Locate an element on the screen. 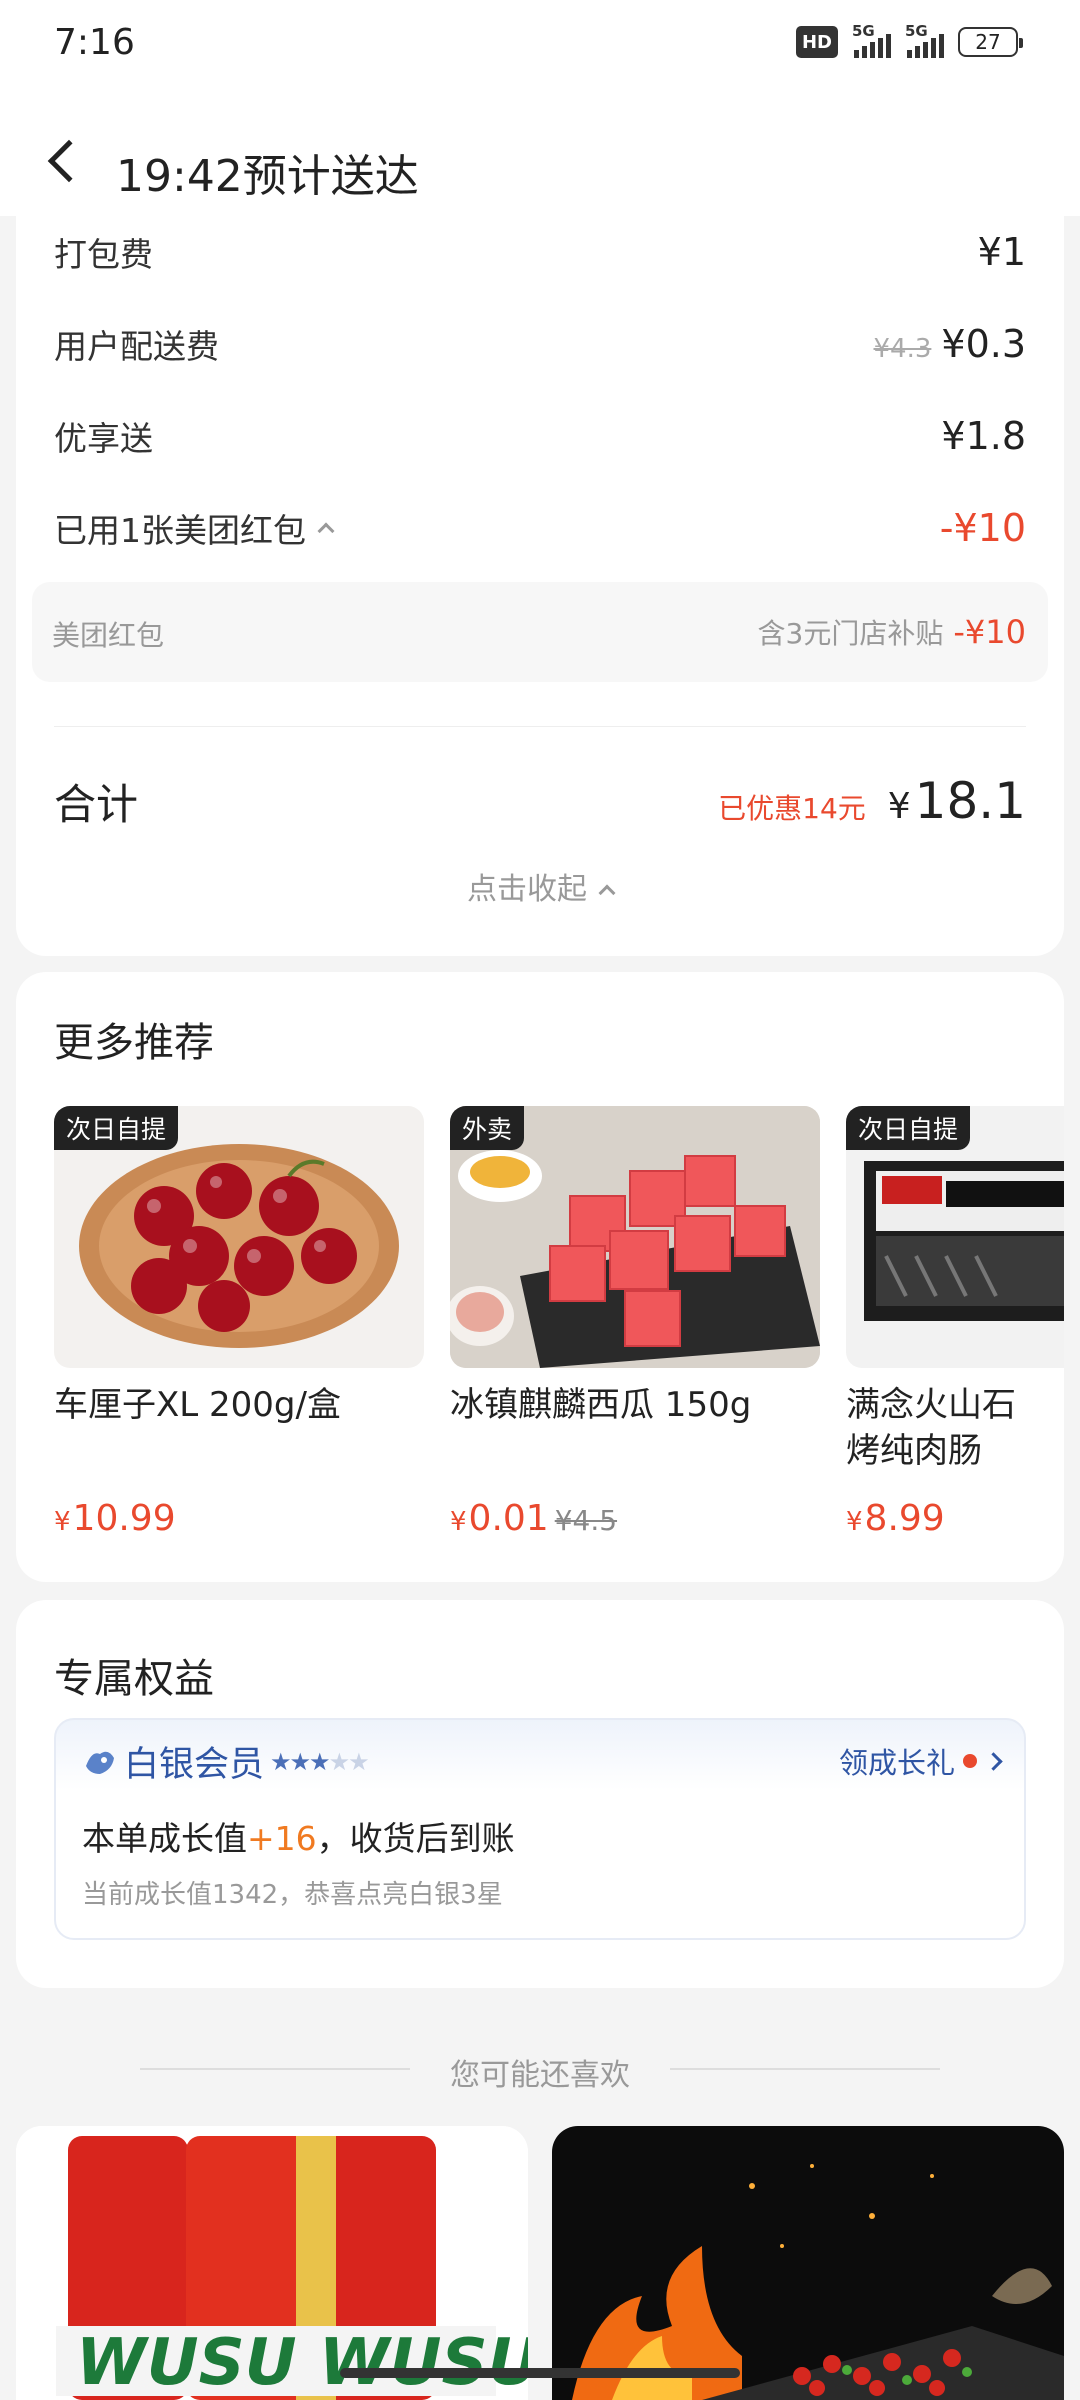 The image size is (1080, 2400). total-currency: ¥ is located at coordinates (899, 806).